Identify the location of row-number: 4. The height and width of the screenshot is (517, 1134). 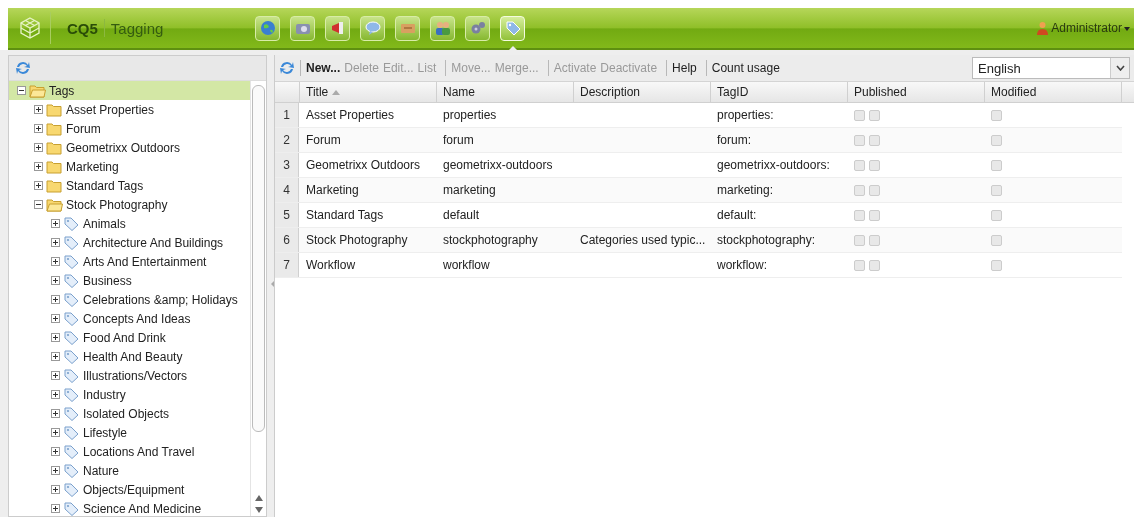
(287, 190).